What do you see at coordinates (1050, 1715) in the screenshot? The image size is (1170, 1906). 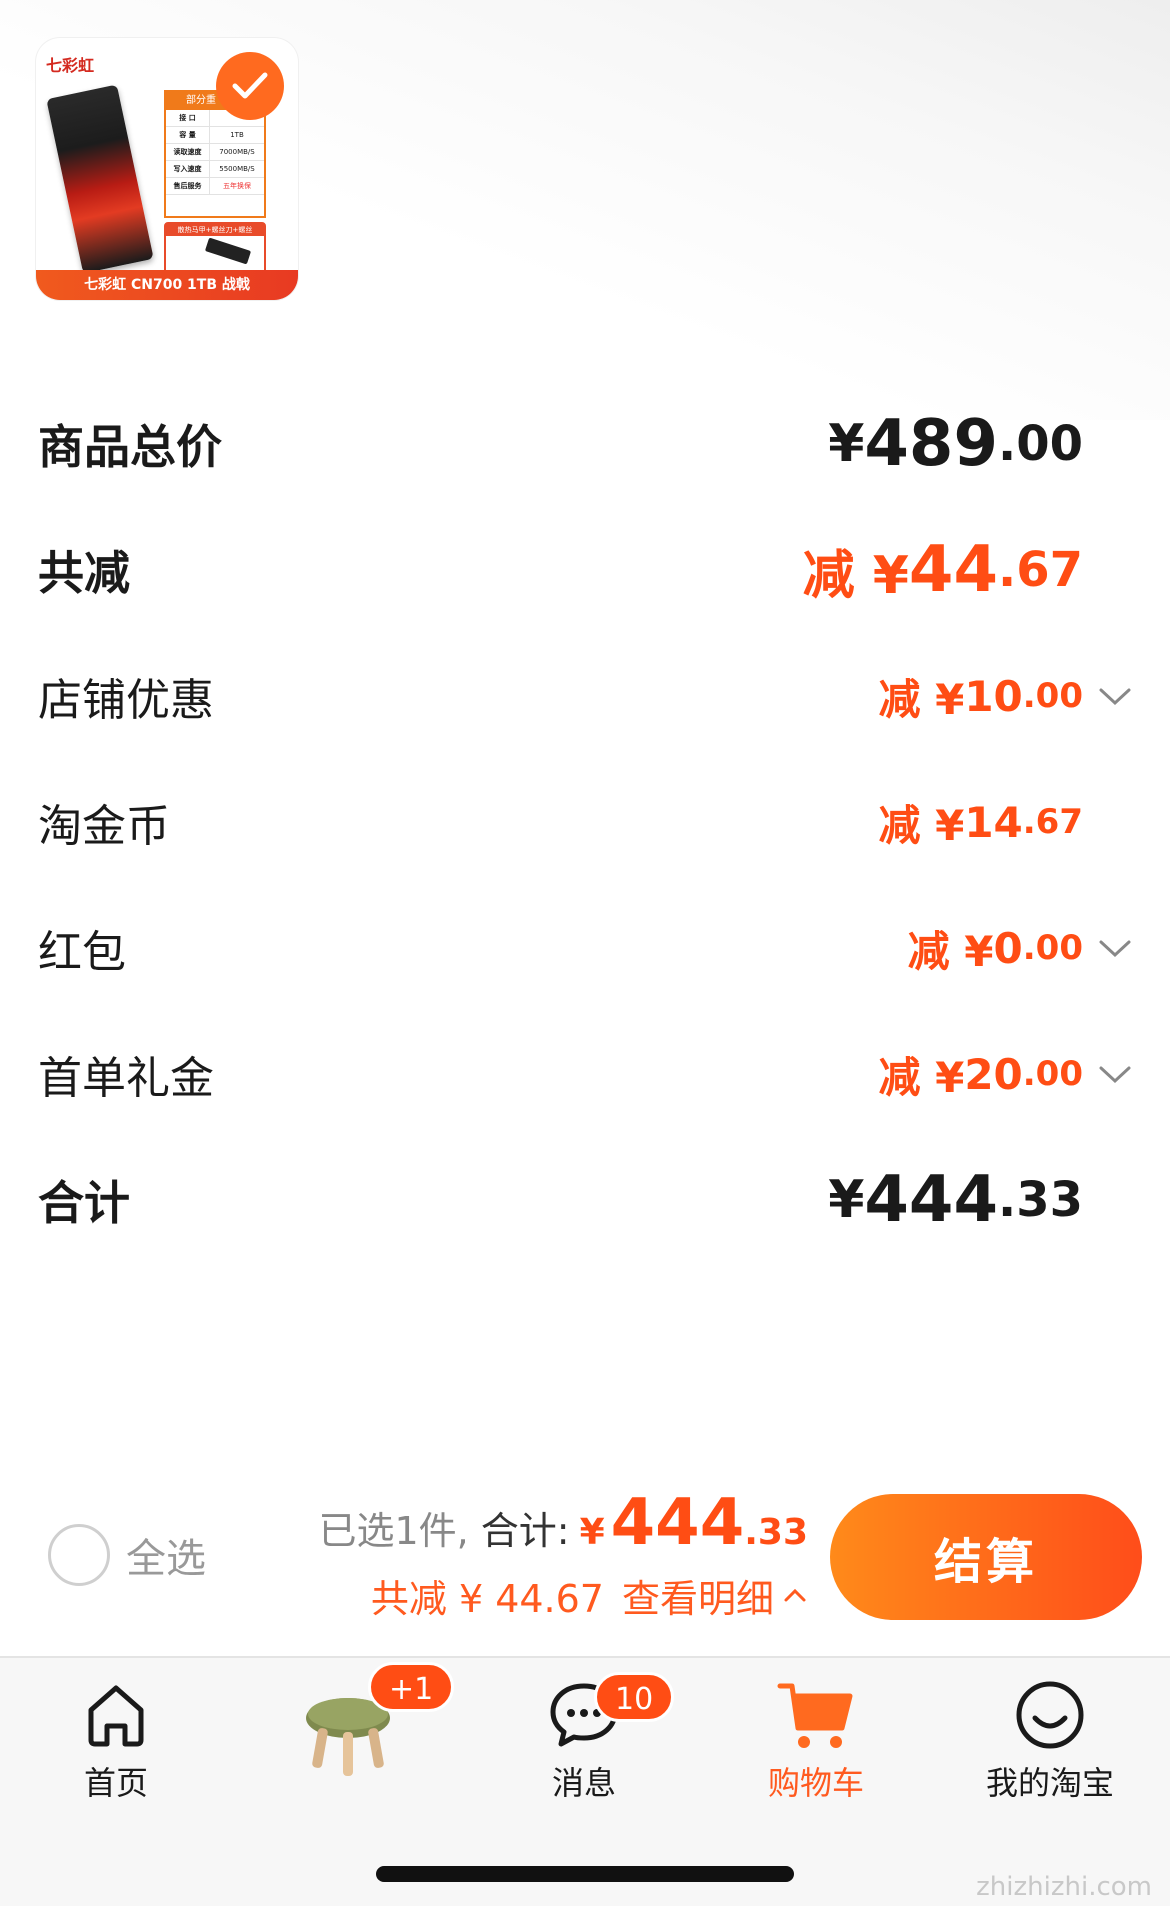 I see `smile-face-icon` at bounding box center [1050, 1715].